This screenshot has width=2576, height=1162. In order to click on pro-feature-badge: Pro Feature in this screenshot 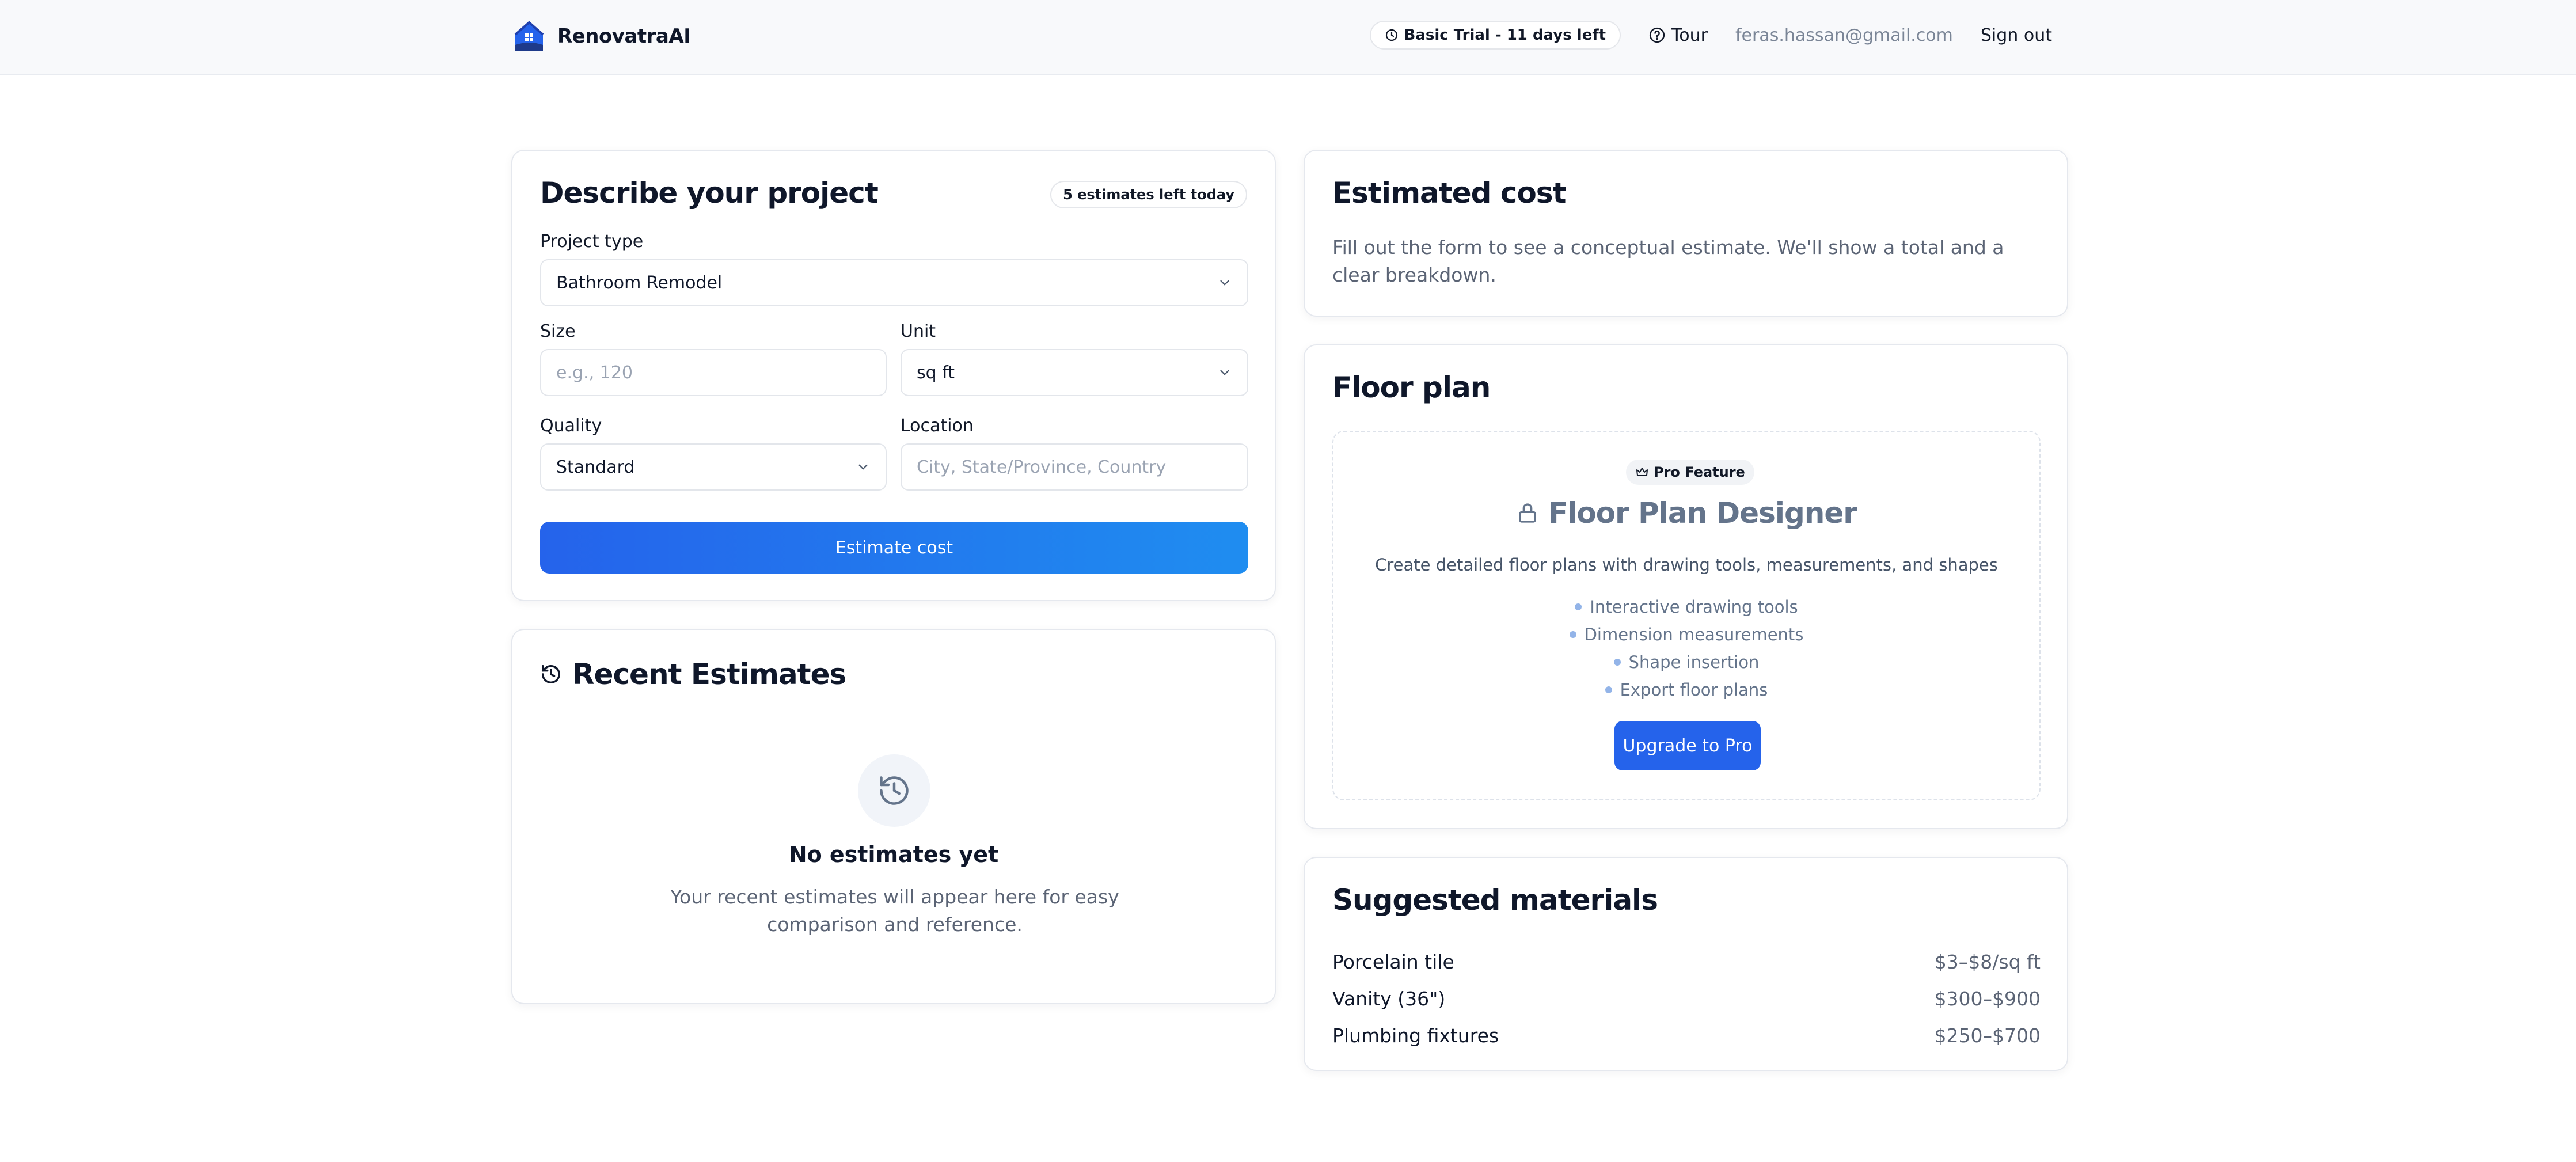, I will do `click(1690, 472)`.